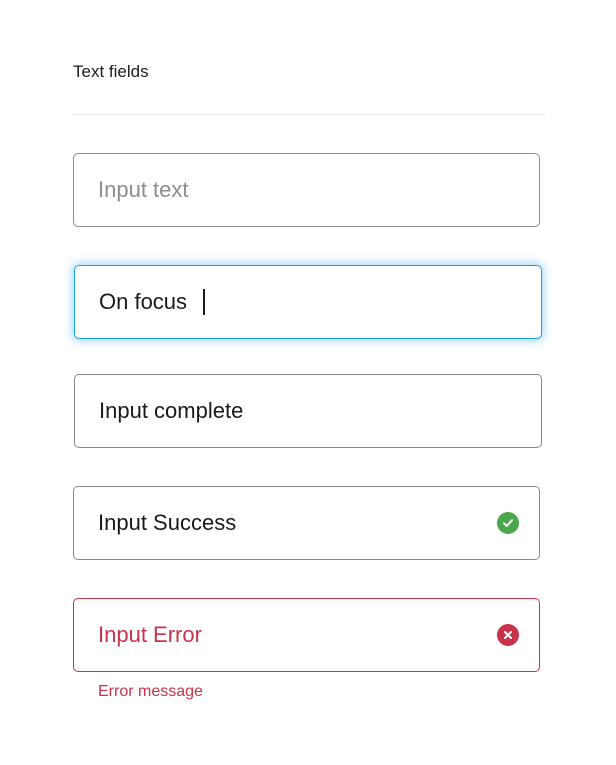 Image resolution: width=616 pixels, height=765 pixels. What do you see at coordinates (309, 114) in the screenshot?
I see `section-divider` at bounding box center [309, 114].